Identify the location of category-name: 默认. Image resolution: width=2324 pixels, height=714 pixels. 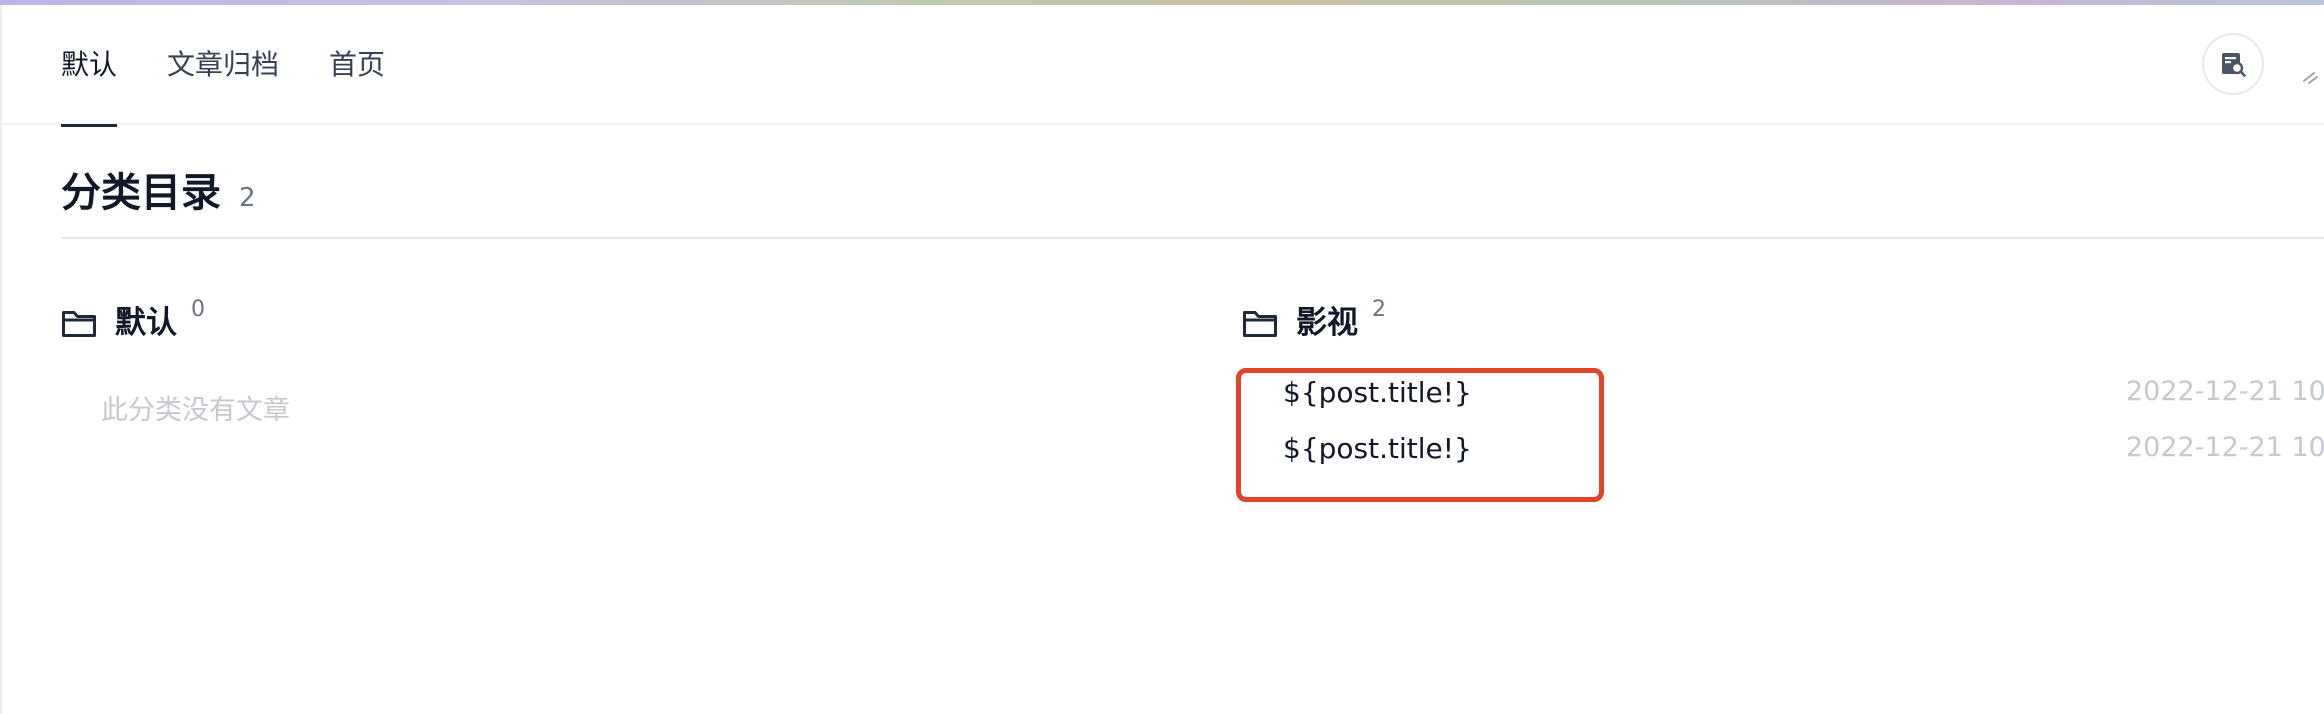
(146, 323).